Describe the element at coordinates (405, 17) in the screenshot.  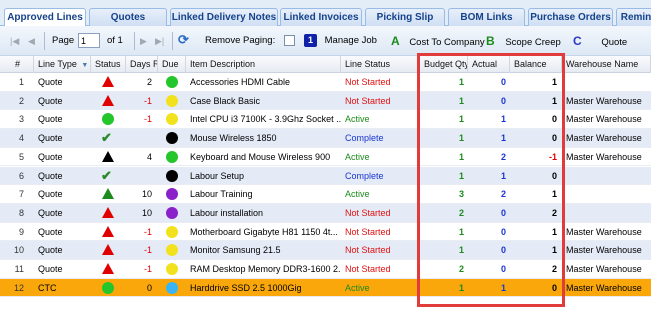
I see `tab-picking-slip: Picking Slip` at that location.